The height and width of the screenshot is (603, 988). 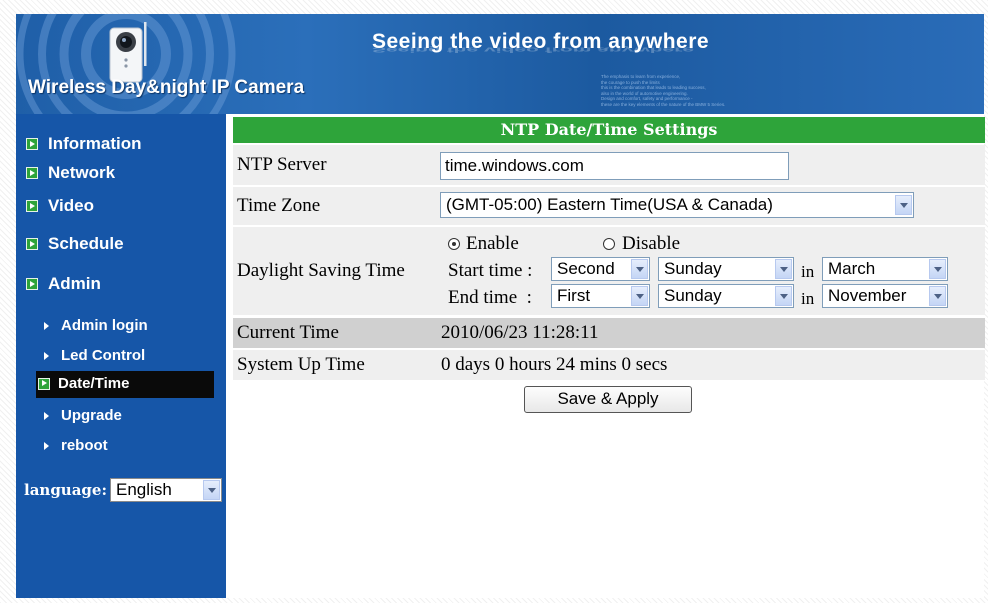 What do you see at coordinates (609, 333) in the screenshot?
I see `current-time-row: Current Time 2010/06/23 11:28:11` at bounding box center [609, 333].